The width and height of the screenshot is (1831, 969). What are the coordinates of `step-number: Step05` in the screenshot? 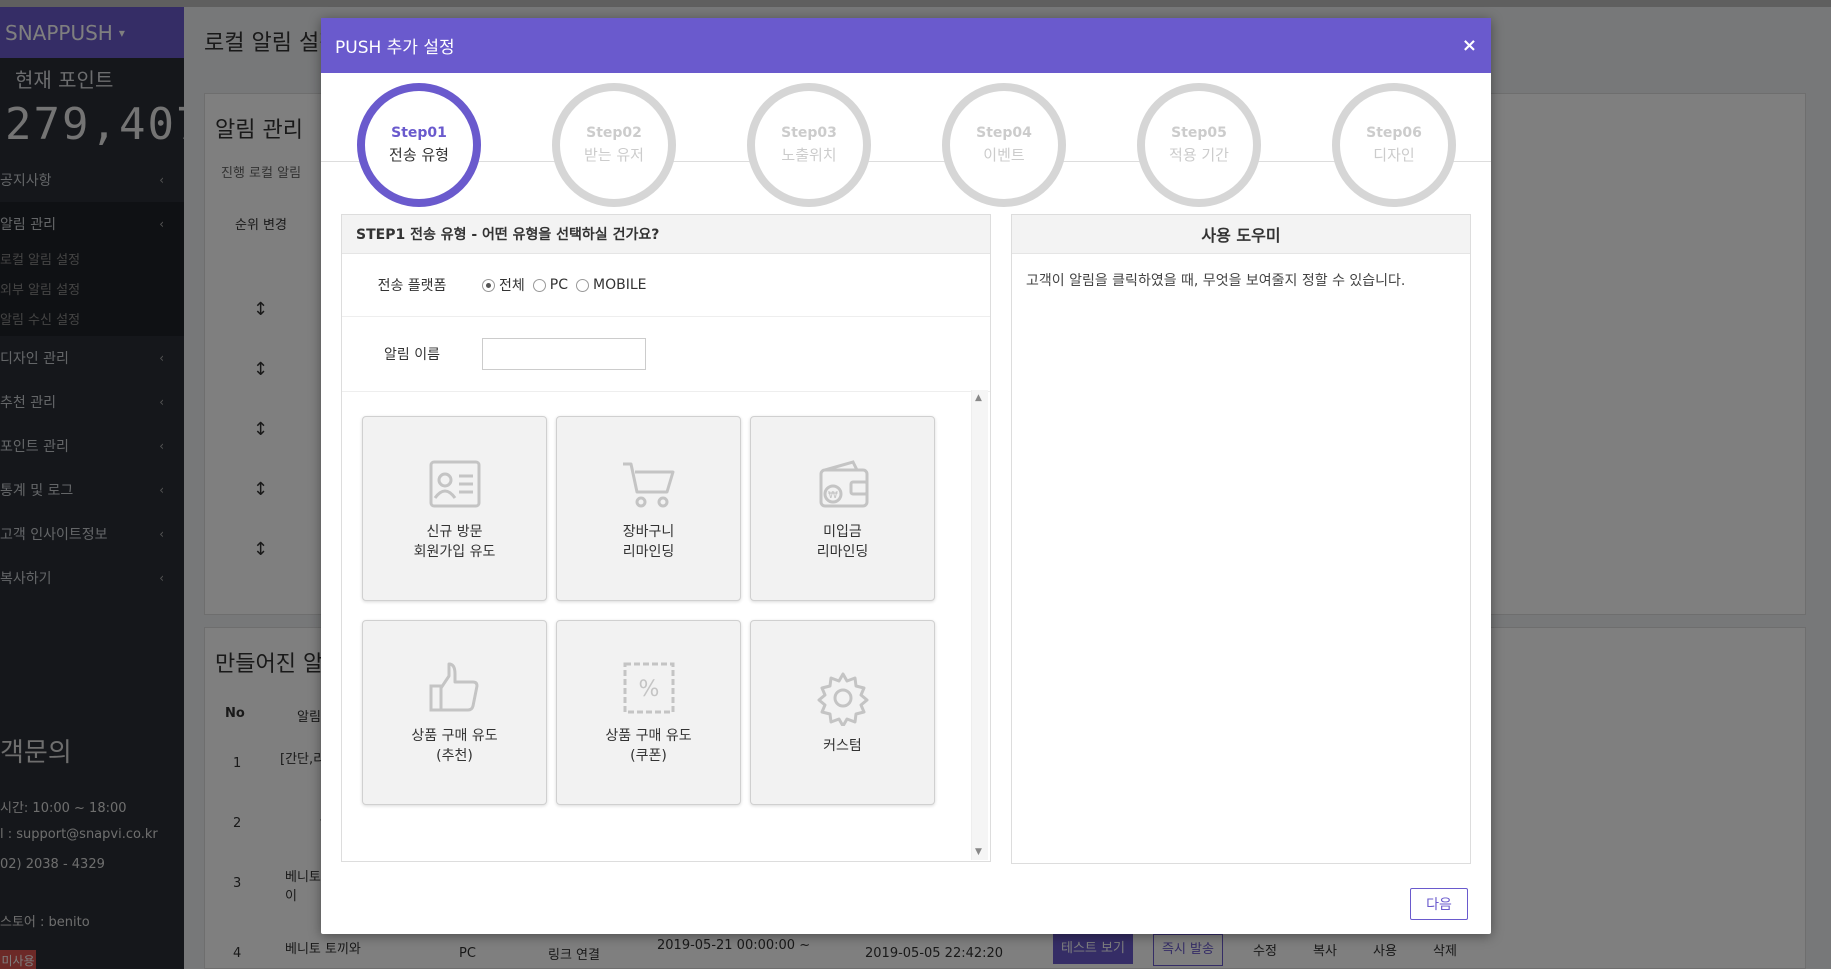 It's located at (1199, 133).